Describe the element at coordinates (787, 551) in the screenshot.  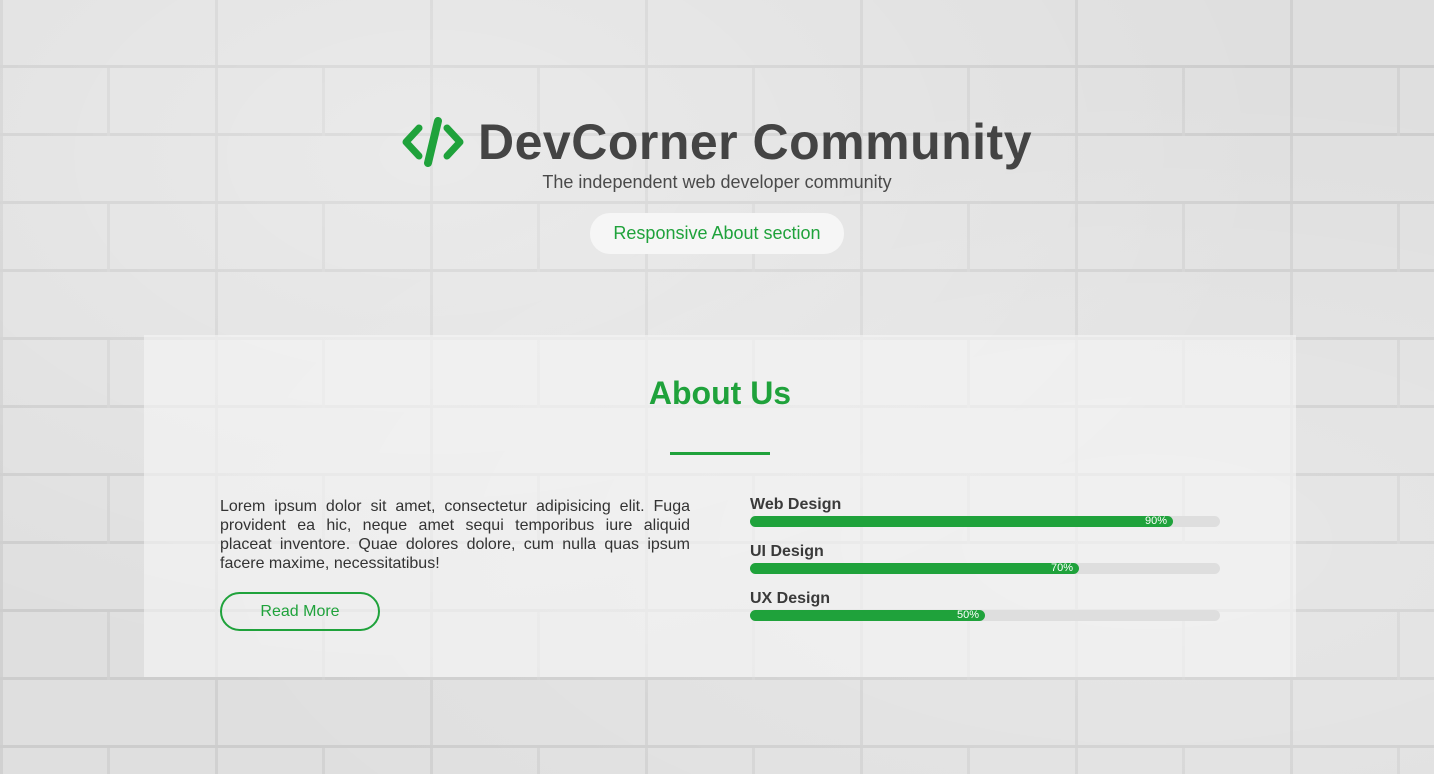
I see `skill-label: UI Design` at that location.